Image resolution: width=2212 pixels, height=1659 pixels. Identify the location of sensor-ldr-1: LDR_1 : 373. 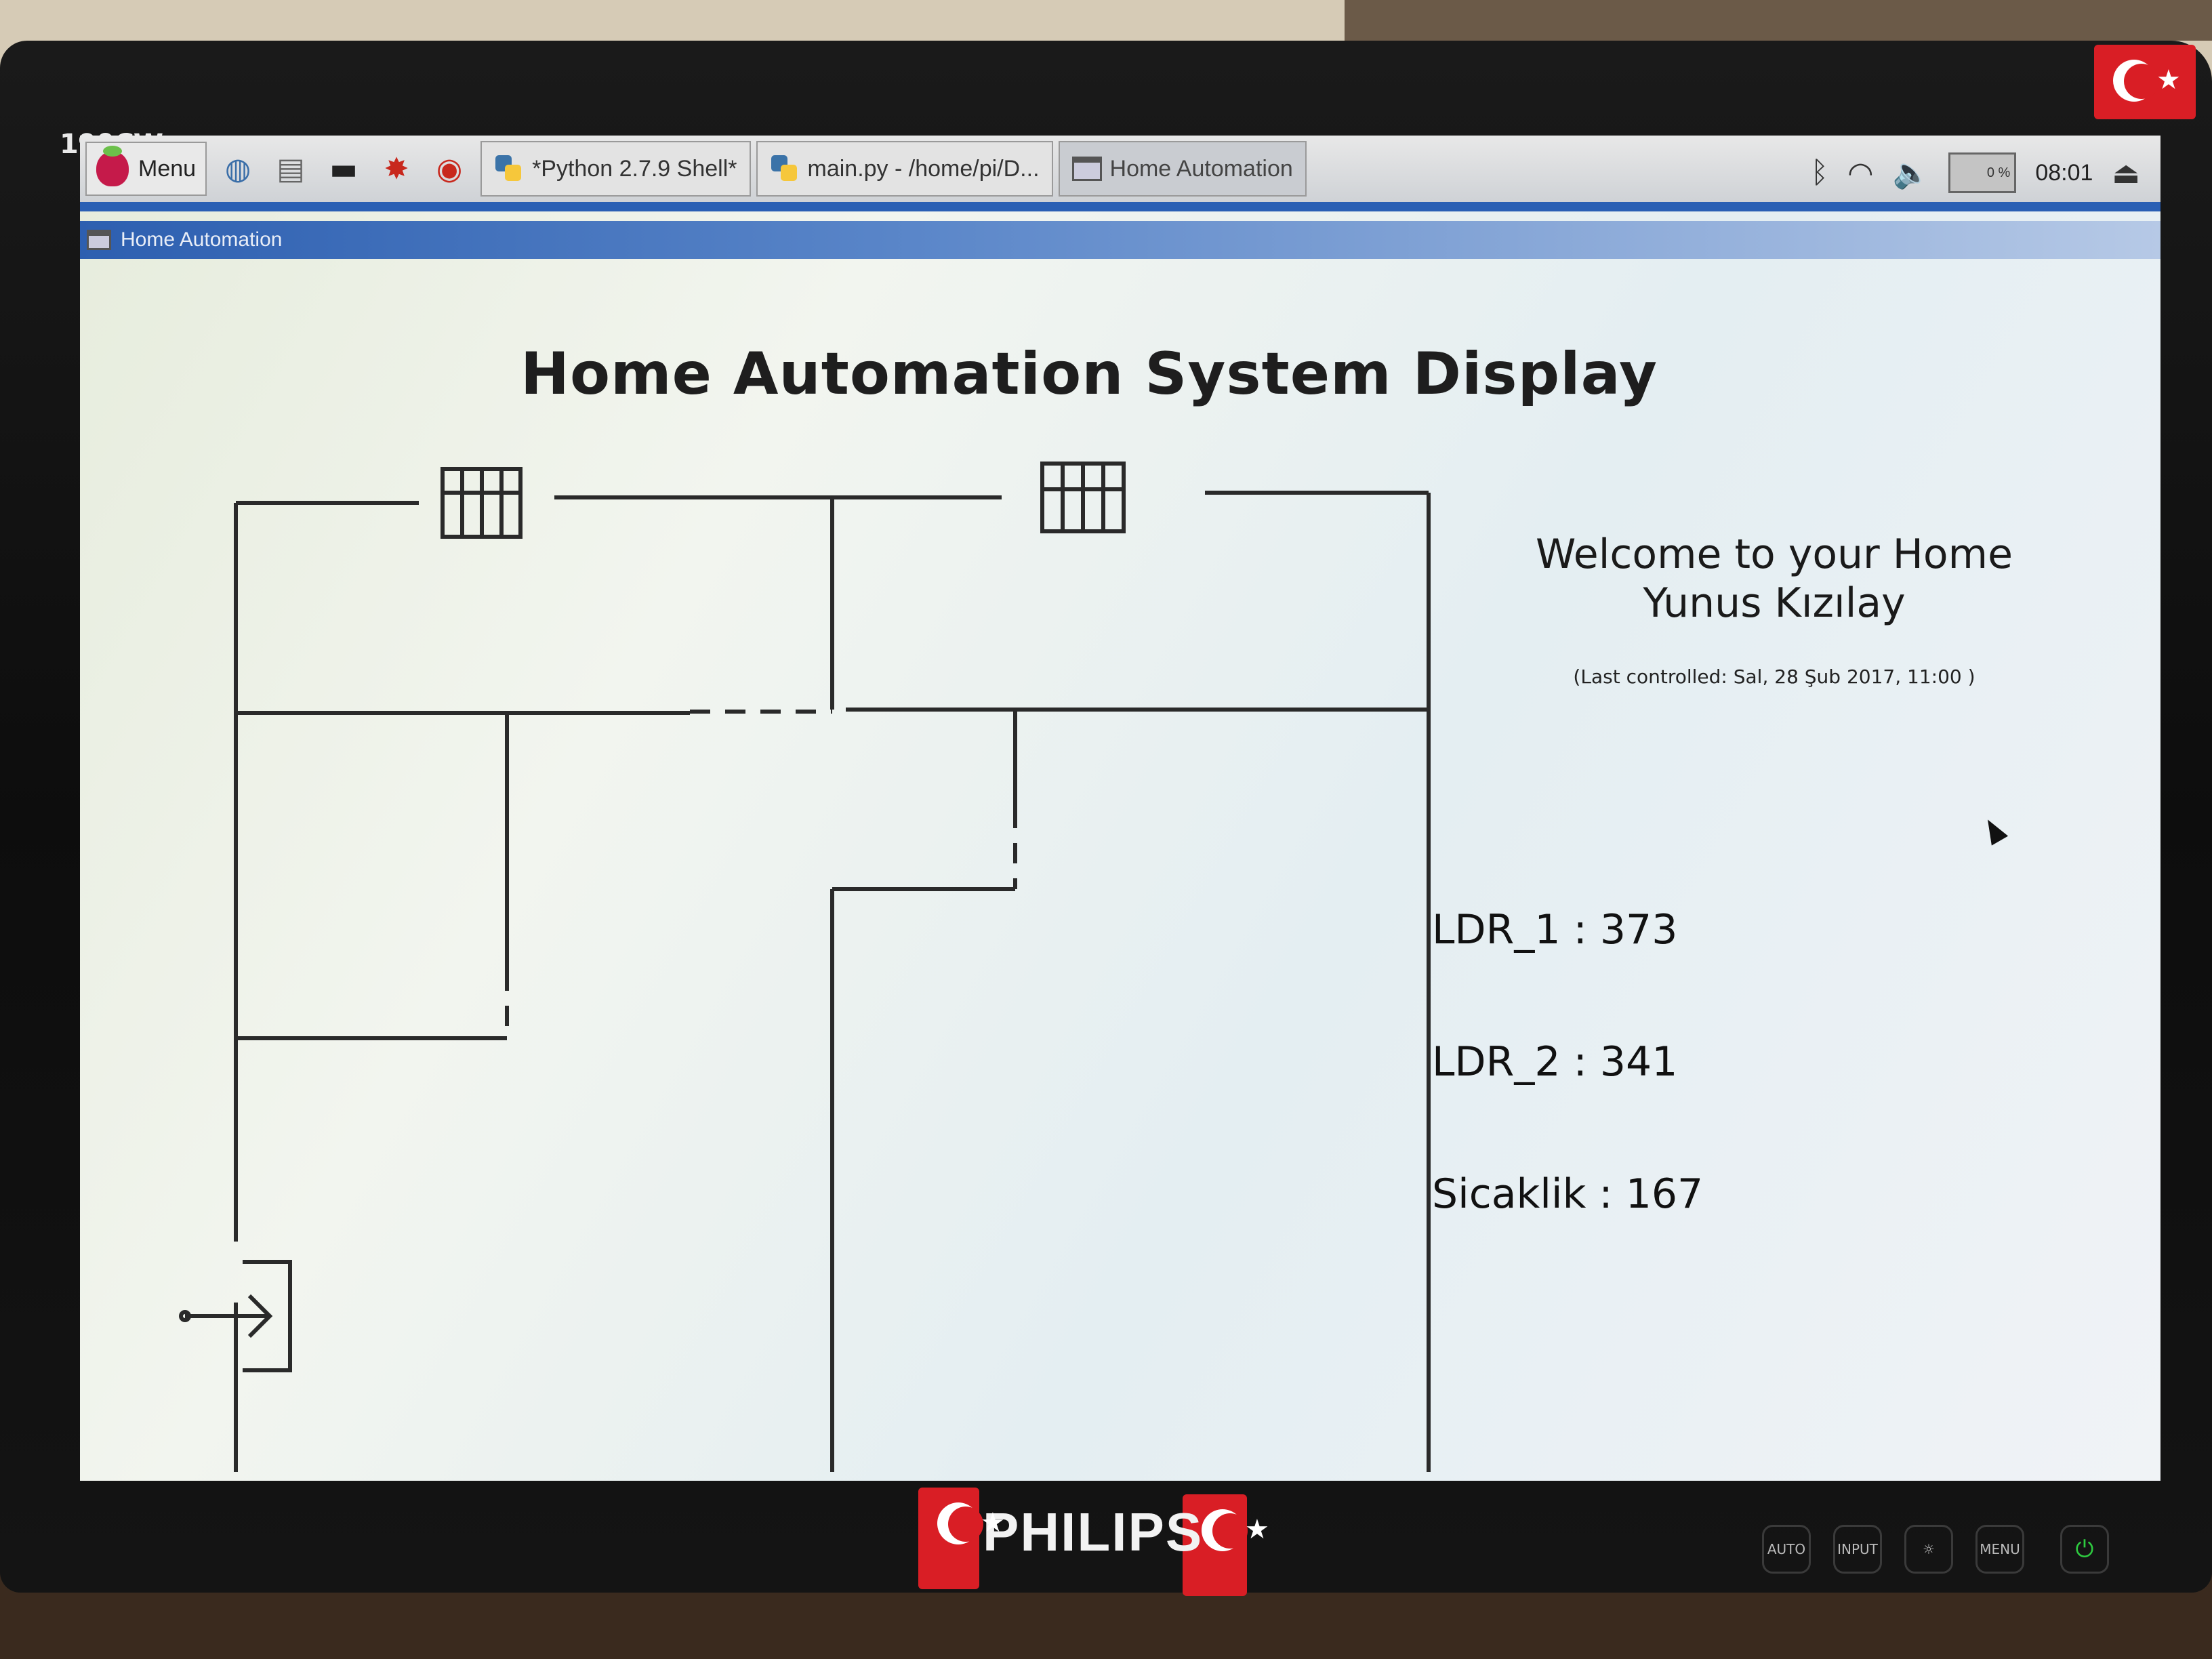
(1555, 930).